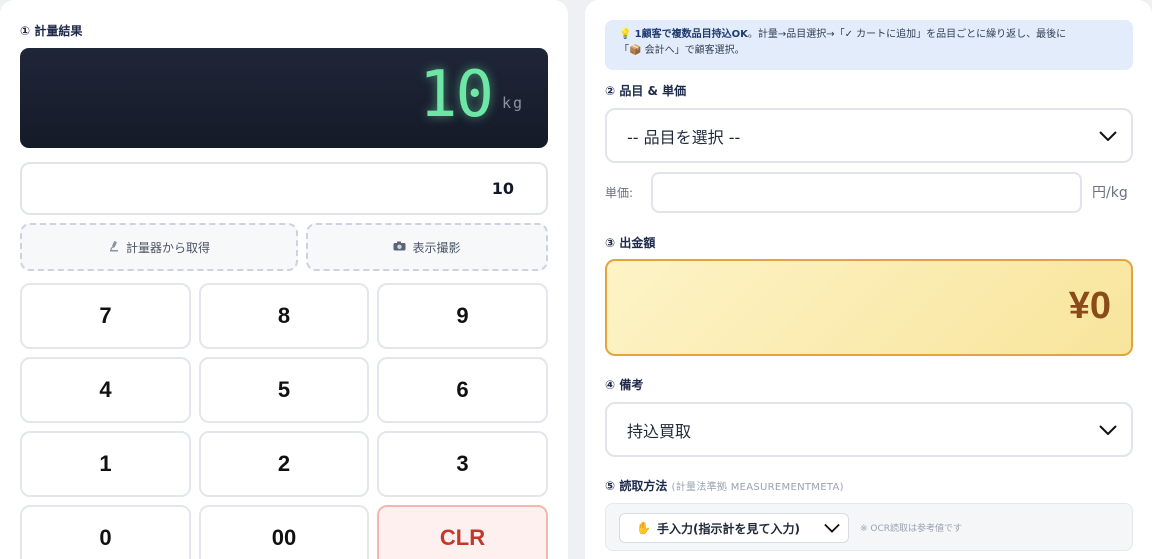  Describe the element at coordinates (630, 243) in the screenshot. I see `section-label-amount: ③ 出金額` at that location.